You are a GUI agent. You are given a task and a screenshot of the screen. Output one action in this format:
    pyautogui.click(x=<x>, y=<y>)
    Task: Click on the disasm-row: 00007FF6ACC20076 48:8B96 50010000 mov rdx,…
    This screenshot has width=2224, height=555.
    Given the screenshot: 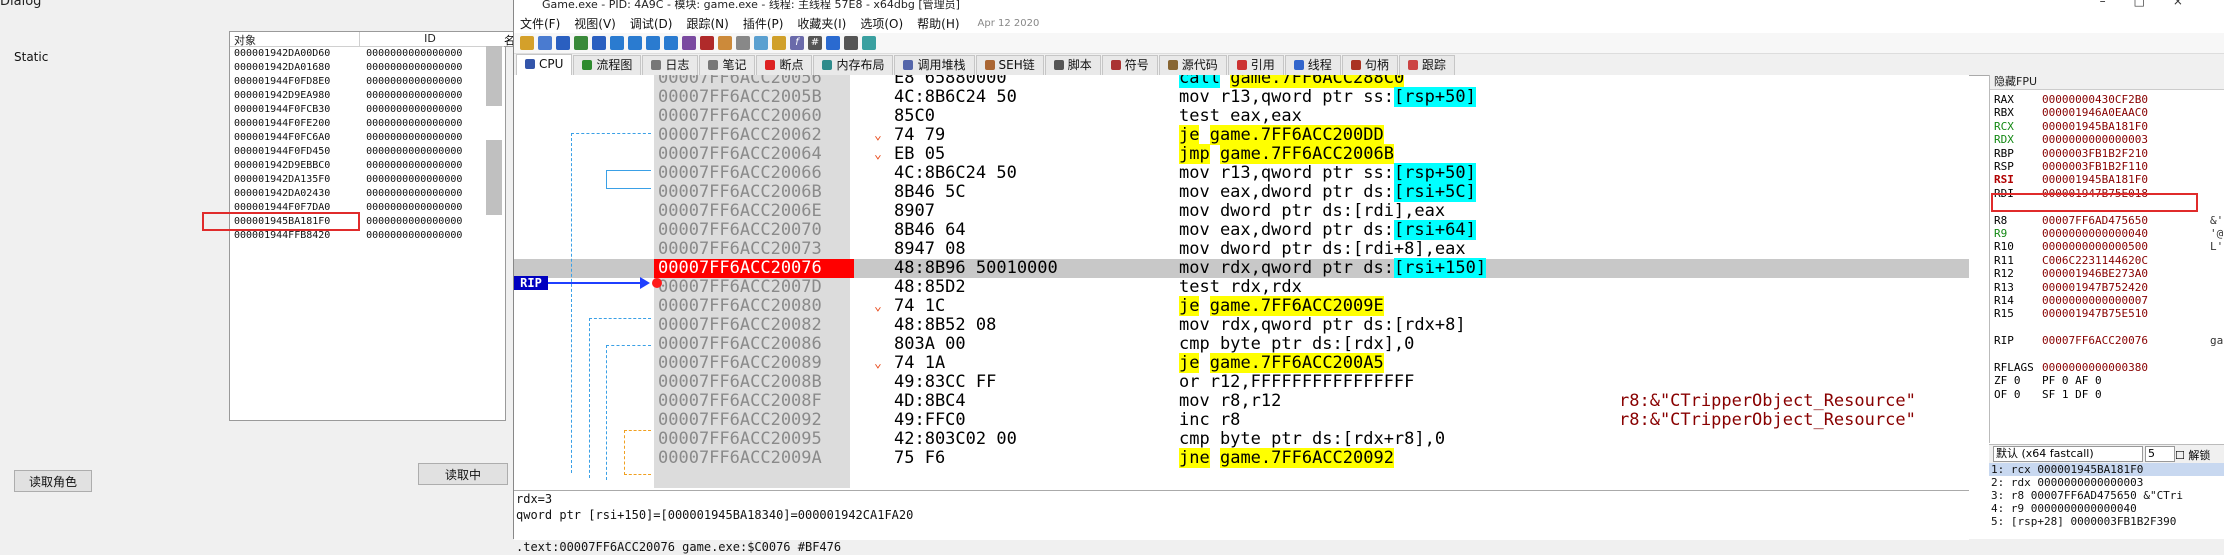 What is the action you would take?
    pyautogui.click(x=1241, y=268)
    